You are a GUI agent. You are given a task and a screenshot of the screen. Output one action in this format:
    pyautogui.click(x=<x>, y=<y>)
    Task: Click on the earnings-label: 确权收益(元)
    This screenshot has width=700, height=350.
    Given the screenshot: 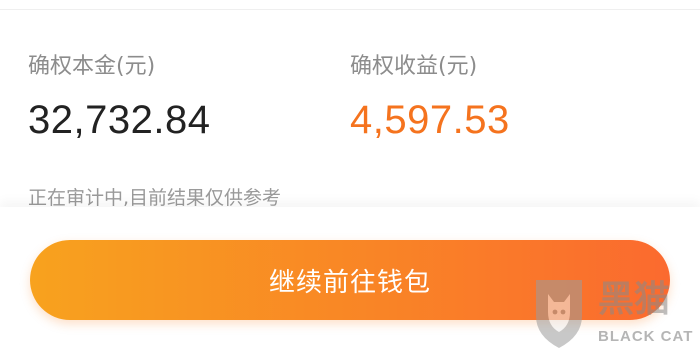 What is the action you would take?
    pyautogui.click(x=414, y=66)
    